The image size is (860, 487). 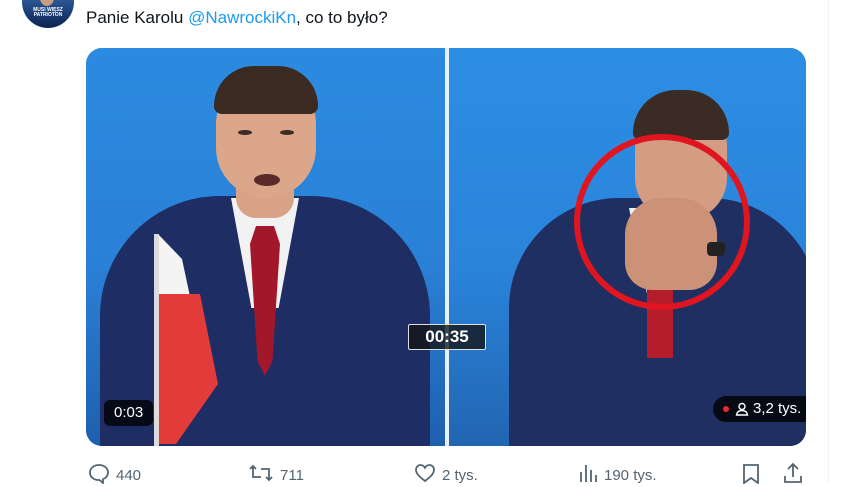 I want to click on mention-link: @NawrockiKn, so click(x=242, y=17).